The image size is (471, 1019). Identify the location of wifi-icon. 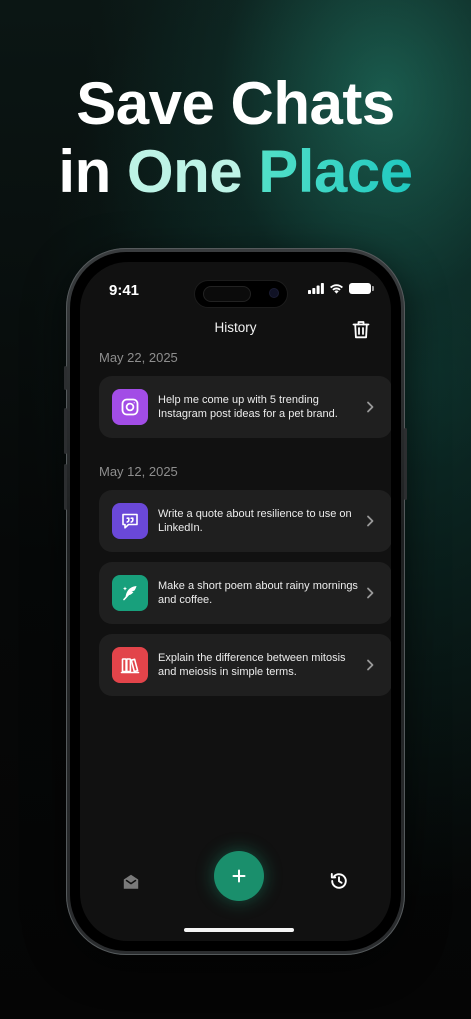
(336, 289).